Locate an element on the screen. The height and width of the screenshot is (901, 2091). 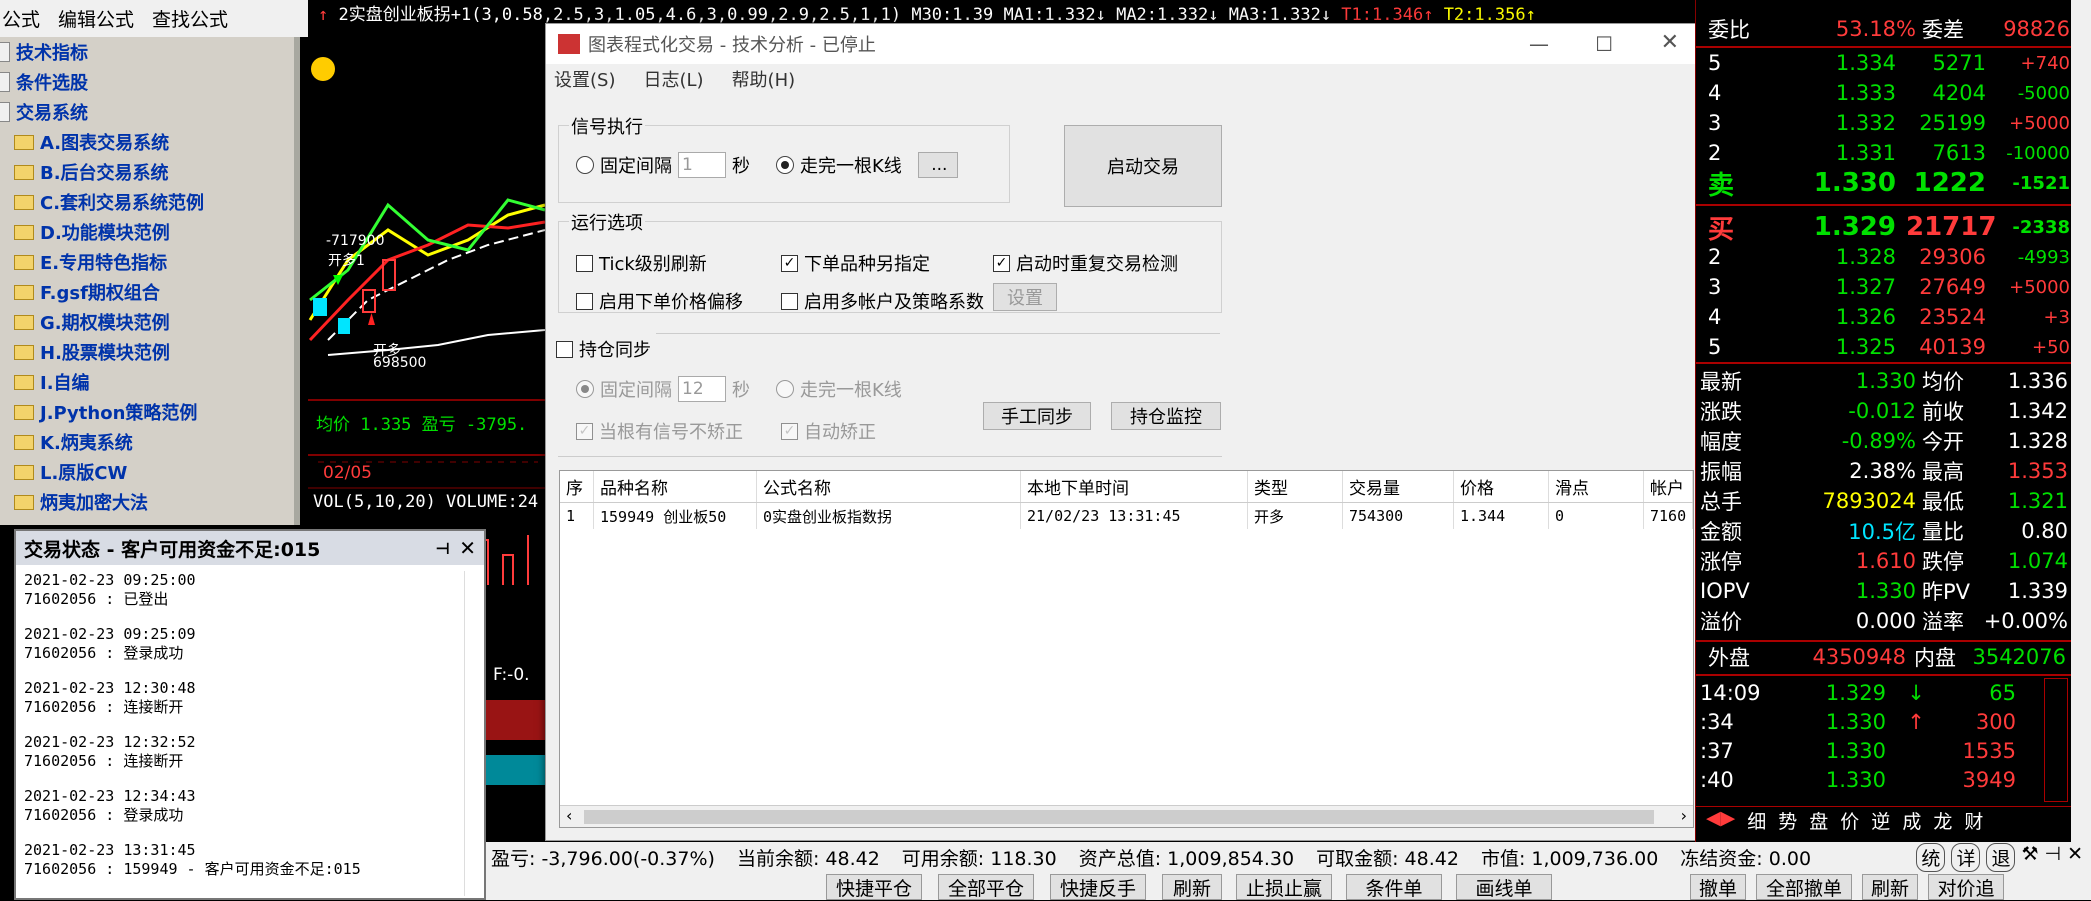
tree-item: H.股票模块范例 is located at coordinates (147, 352).